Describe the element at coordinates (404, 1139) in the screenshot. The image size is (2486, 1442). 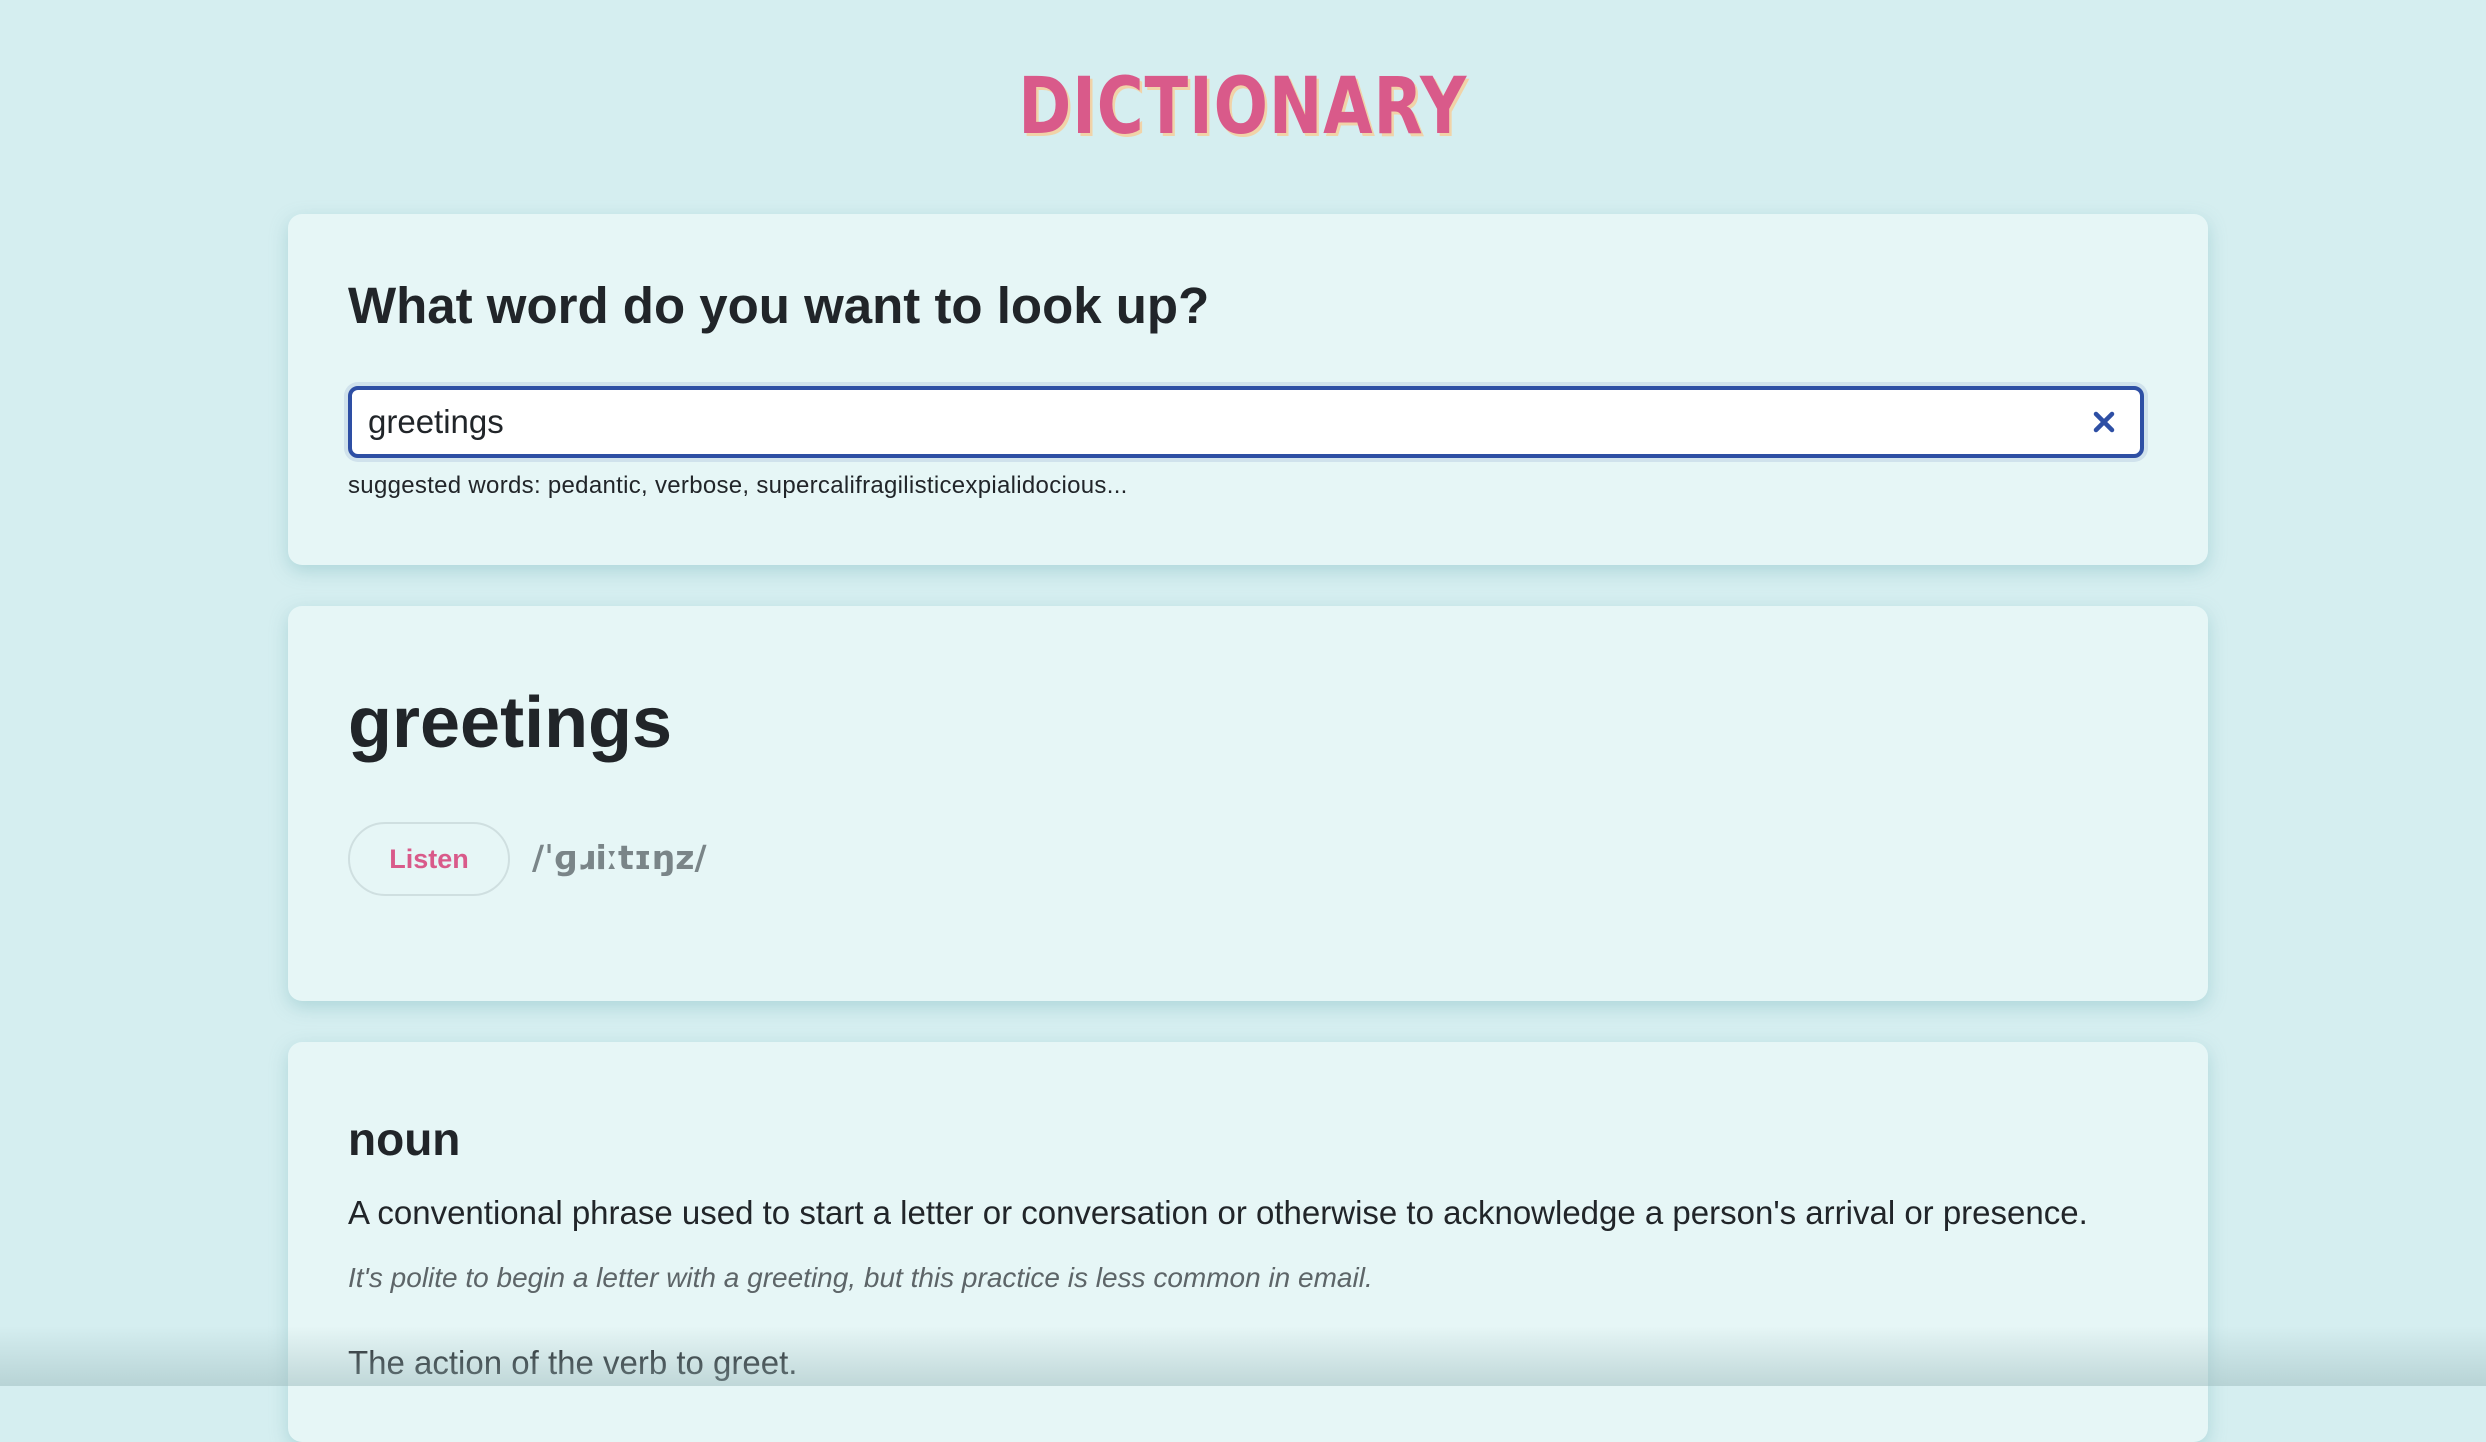
I see `part-of-speech: noun` at that location.